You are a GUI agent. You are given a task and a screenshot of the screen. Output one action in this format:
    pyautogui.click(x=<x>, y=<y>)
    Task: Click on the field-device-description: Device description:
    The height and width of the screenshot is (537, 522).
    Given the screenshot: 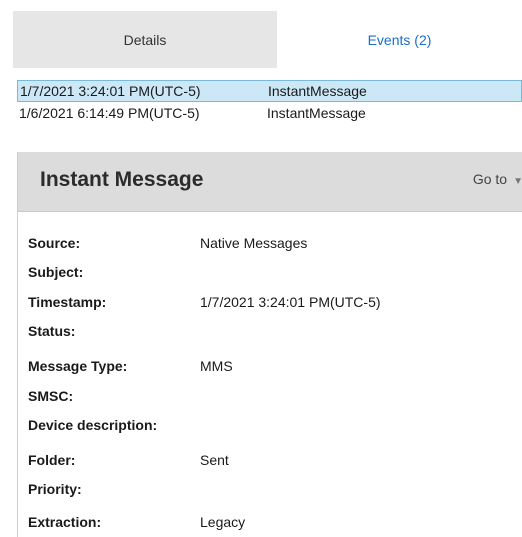 What is the action you would take?
    pyautogui.click(x=114, y=425)
    